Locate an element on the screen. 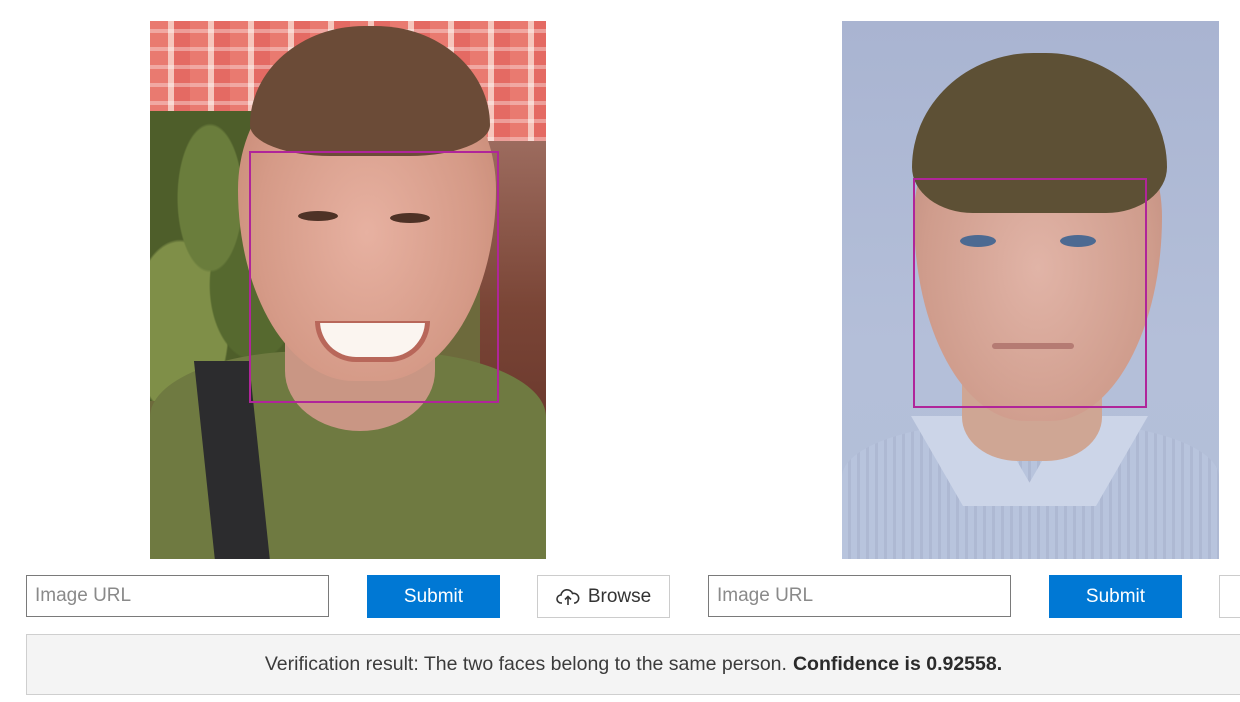  browse-label: Browse is located at coordinates (619, 596).